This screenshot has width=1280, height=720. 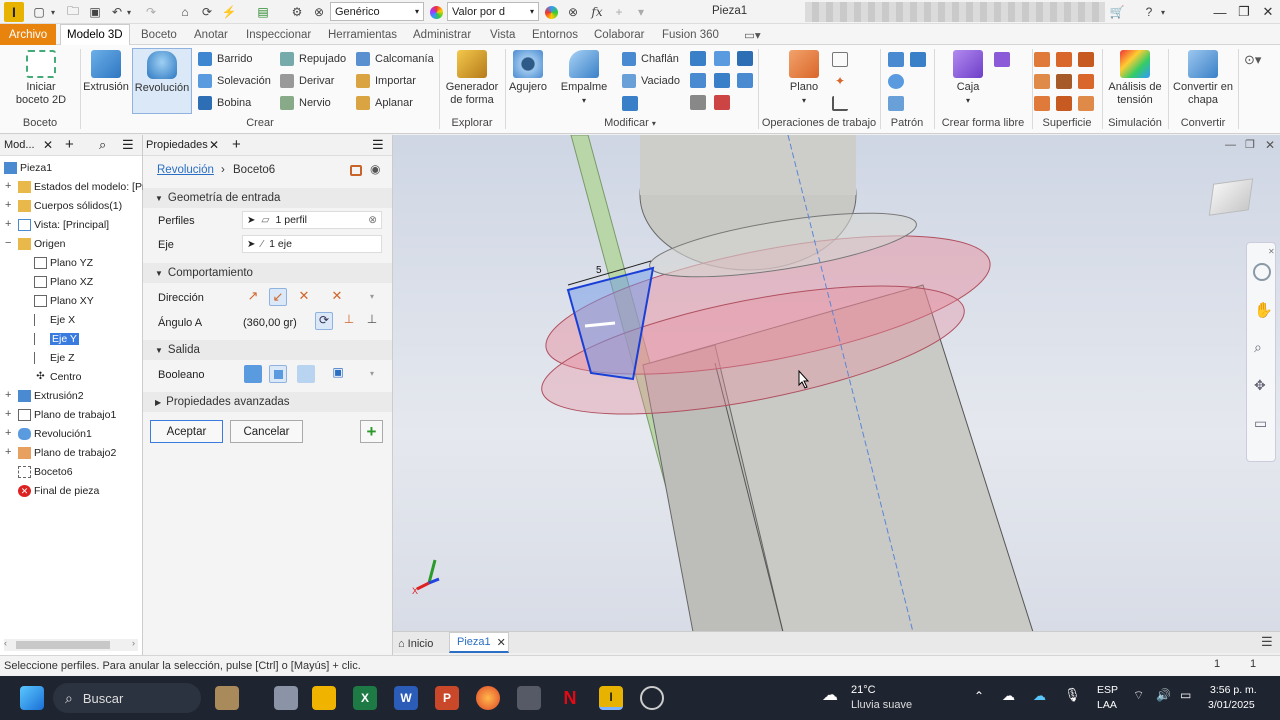 I want to click on ruled-surface-icon, so click(x=1086, y=103).